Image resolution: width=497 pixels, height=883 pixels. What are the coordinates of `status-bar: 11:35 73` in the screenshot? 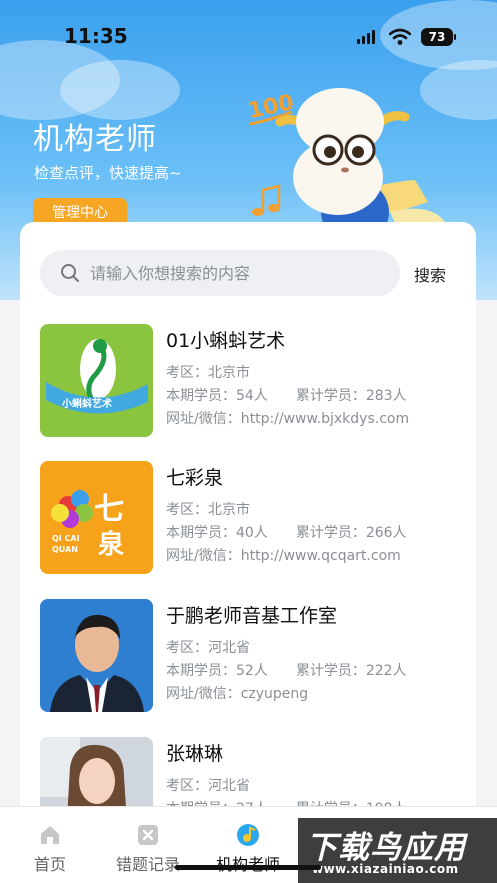 It's located at (248, 37).